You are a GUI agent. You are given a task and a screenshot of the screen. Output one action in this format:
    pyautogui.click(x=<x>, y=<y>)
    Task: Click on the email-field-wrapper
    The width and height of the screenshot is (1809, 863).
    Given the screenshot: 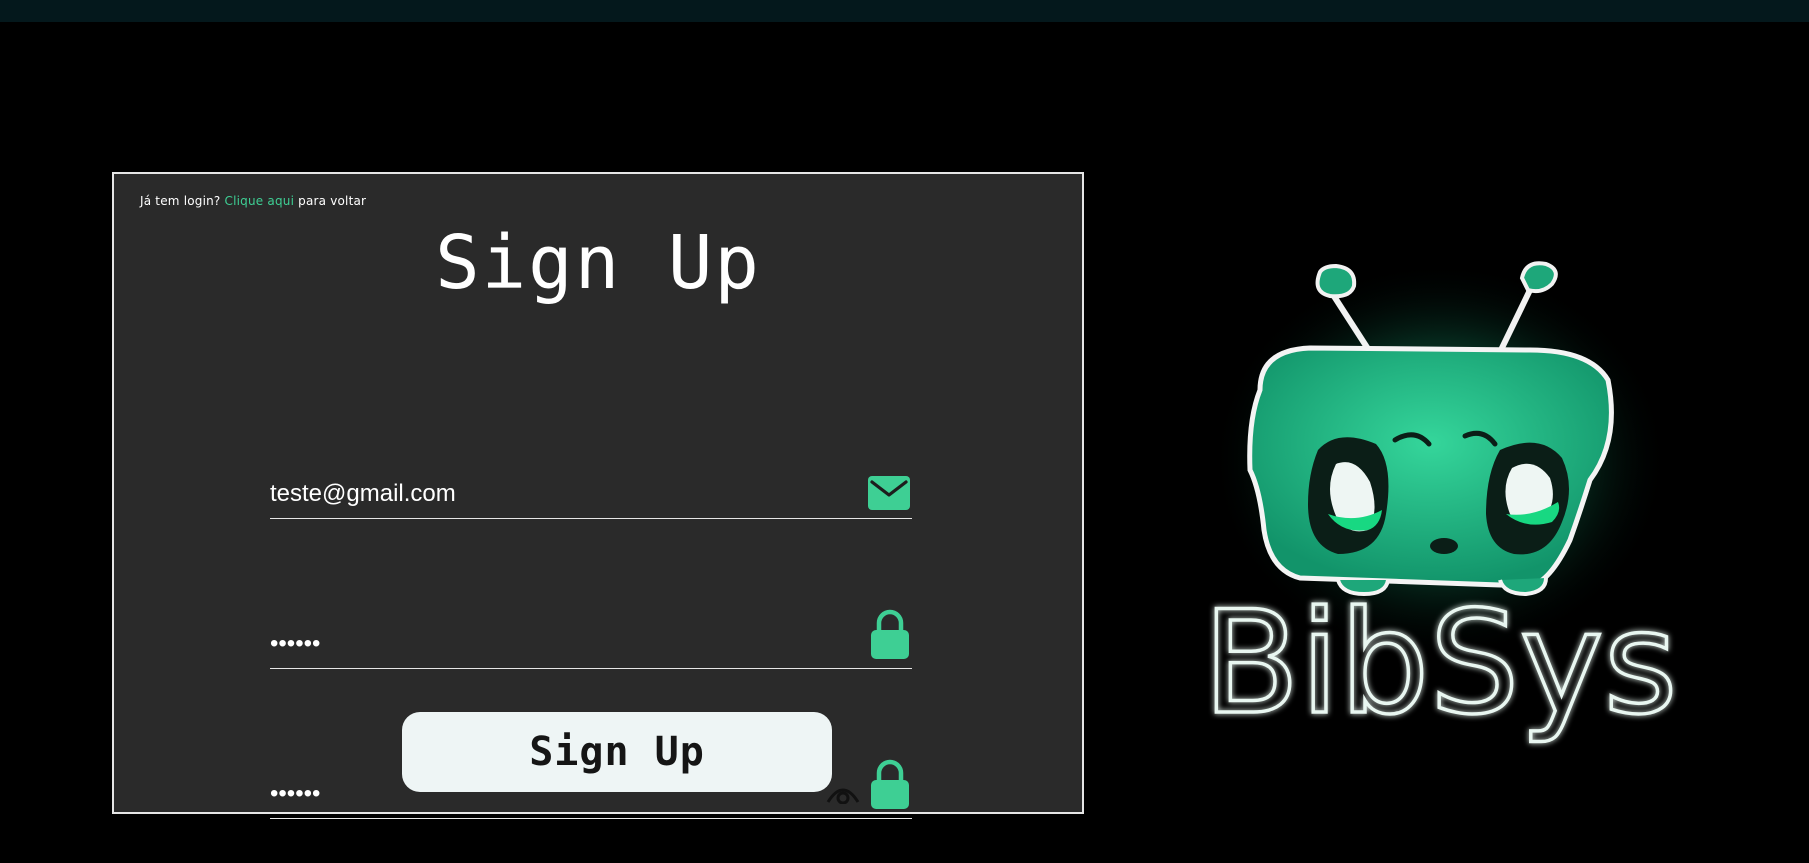 What is the action you would take?
    pyautogui.click(x=591, y=494)
    